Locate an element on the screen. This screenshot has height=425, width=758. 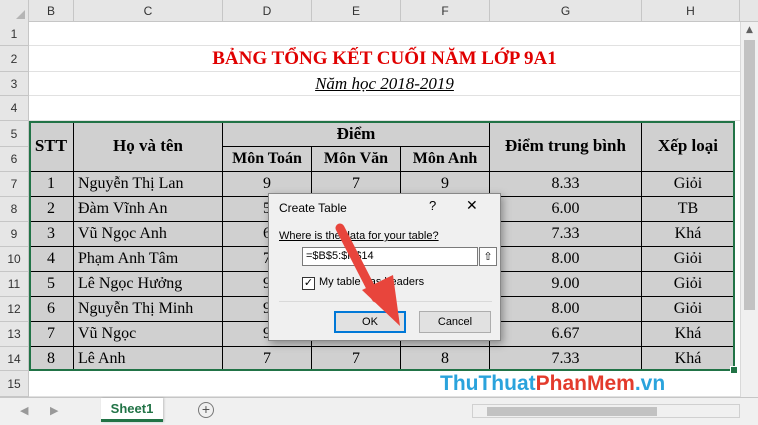
header-english: Môn Anh is located at coordinates (445, 159).